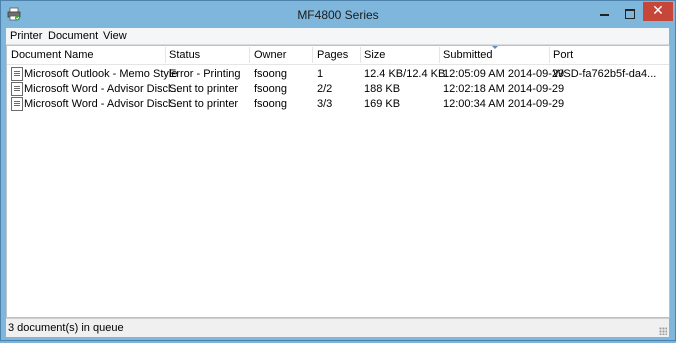 This screenshot has height=343, width=676. What do you see at coordinates (604, 12) in the screenshot?
I see `minimize-button` at bounding box center [604, 12].